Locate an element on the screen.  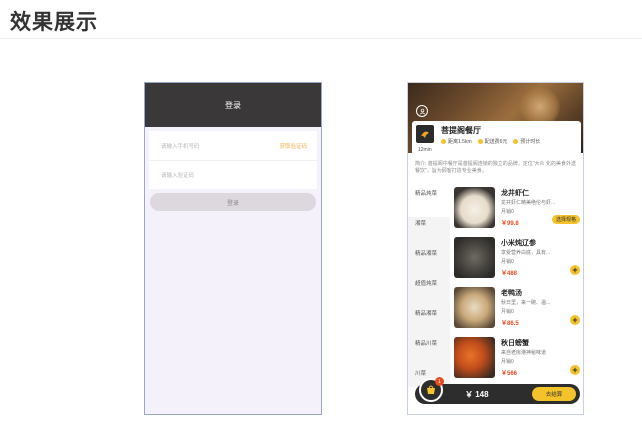
dish-price: ￥566 is located at coordinates (509, 374).